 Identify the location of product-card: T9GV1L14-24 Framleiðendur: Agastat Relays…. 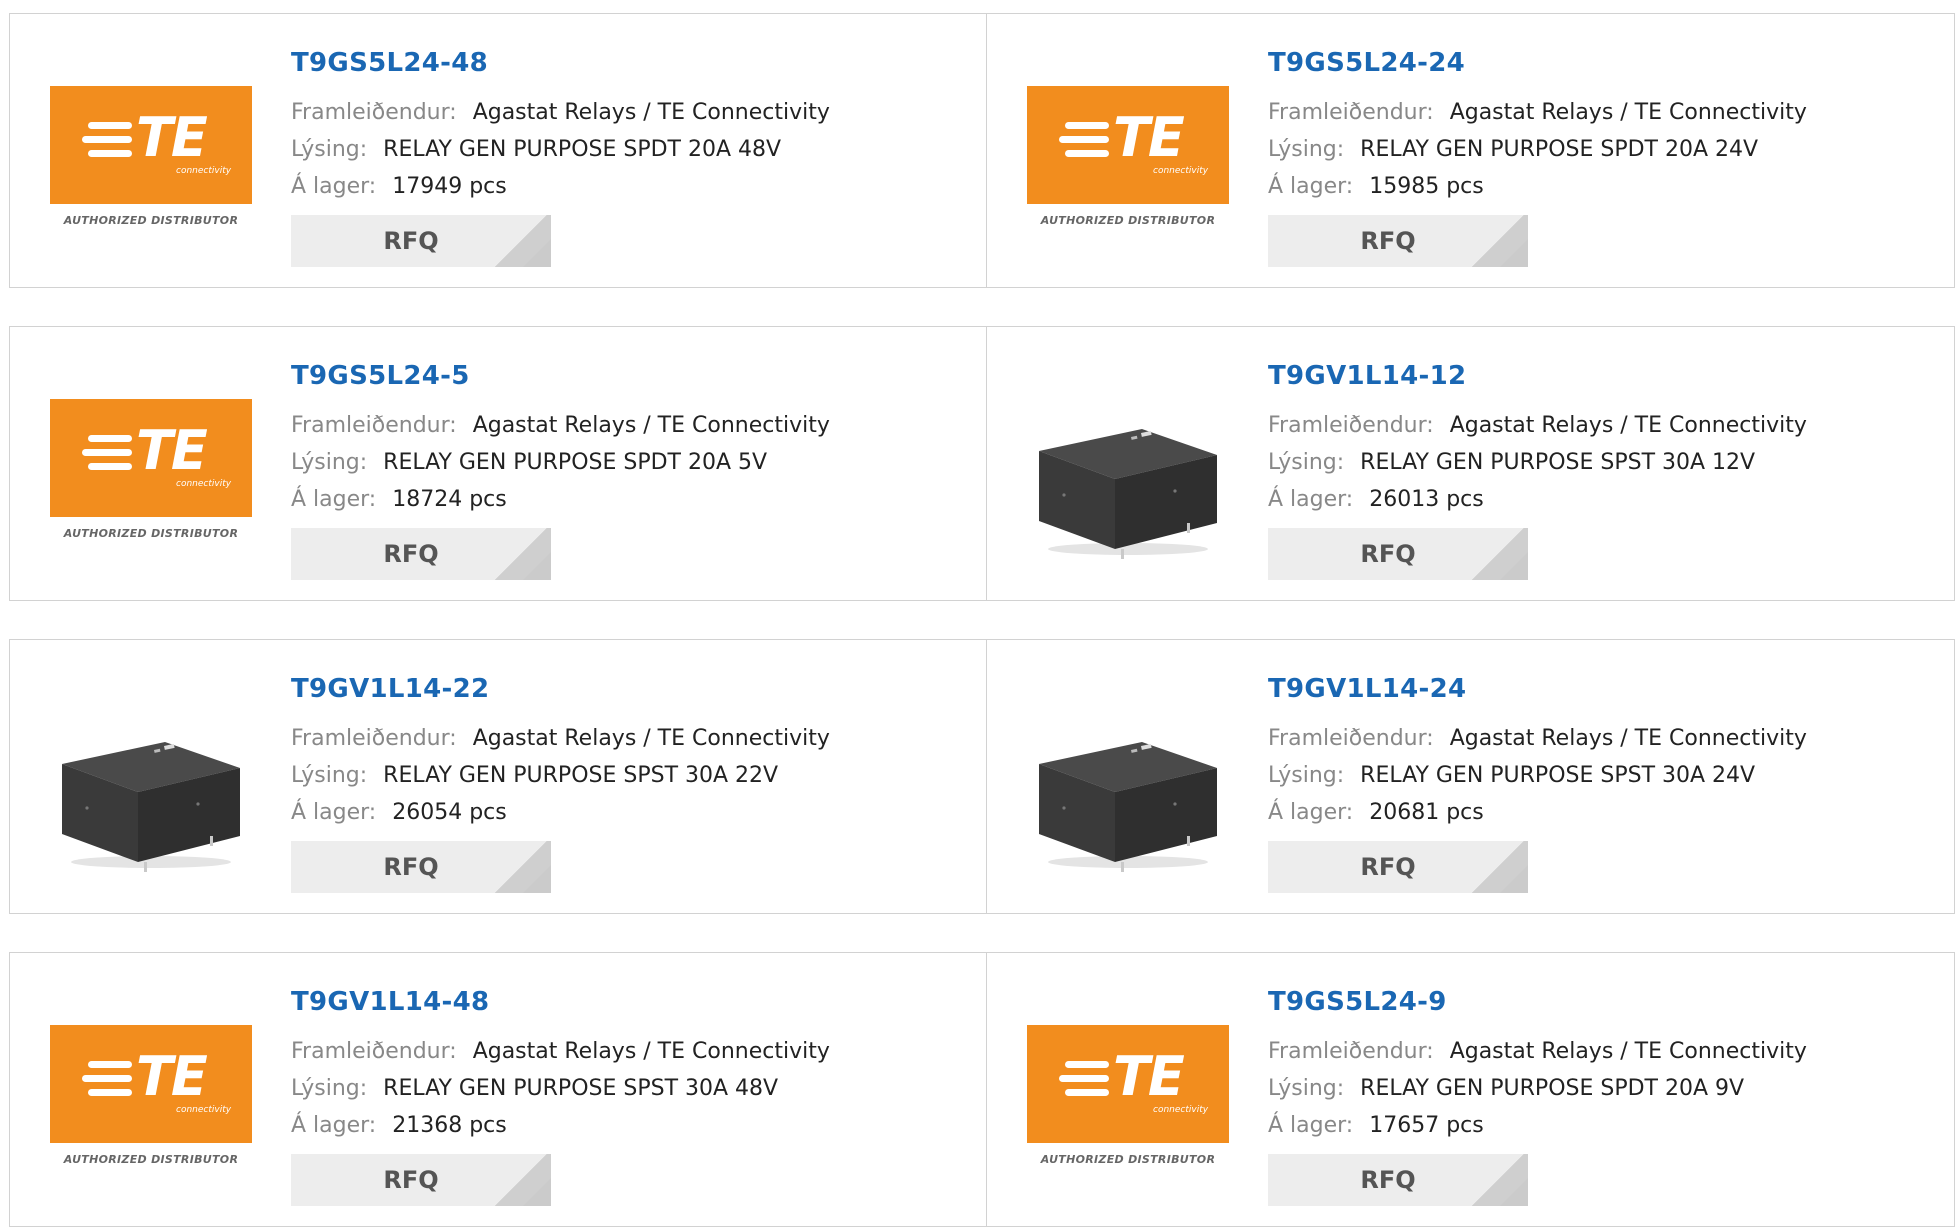
(1470, 776).